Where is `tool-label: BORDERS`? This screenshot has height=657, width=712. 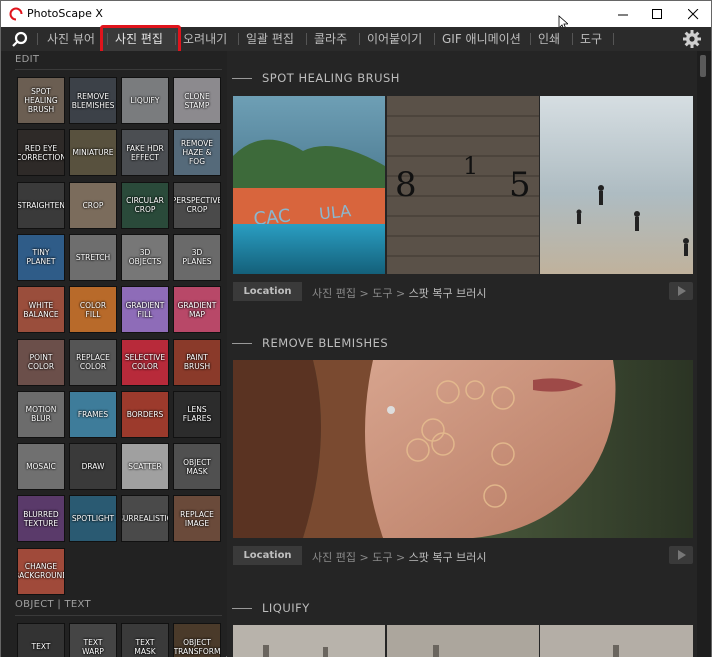 tool-label: BORDERS is located at coordinates (145, 414).